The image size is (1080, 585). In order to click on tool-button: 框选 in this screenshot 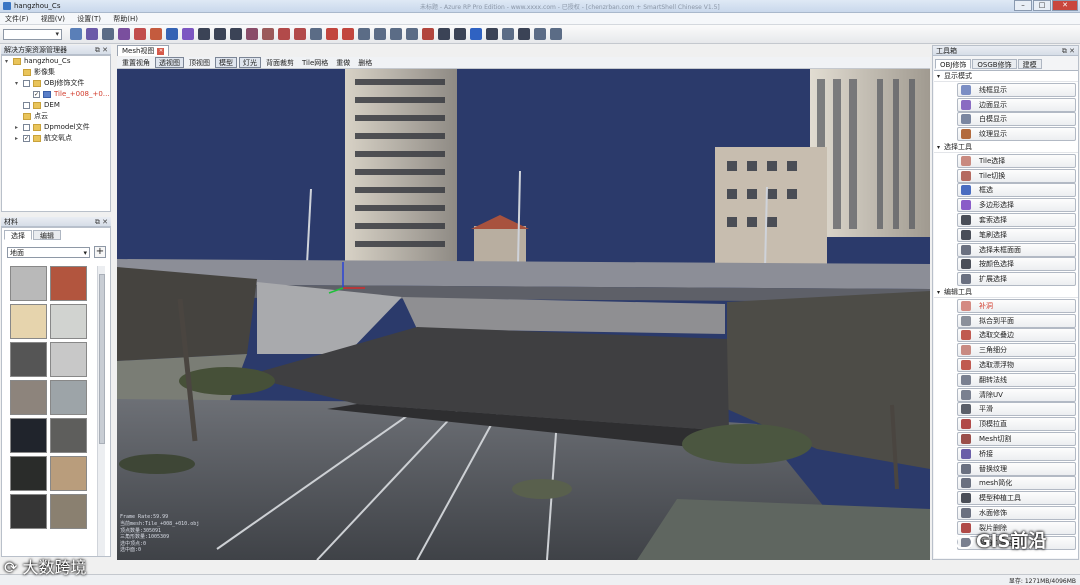, I will do `click(1016, 190)`.